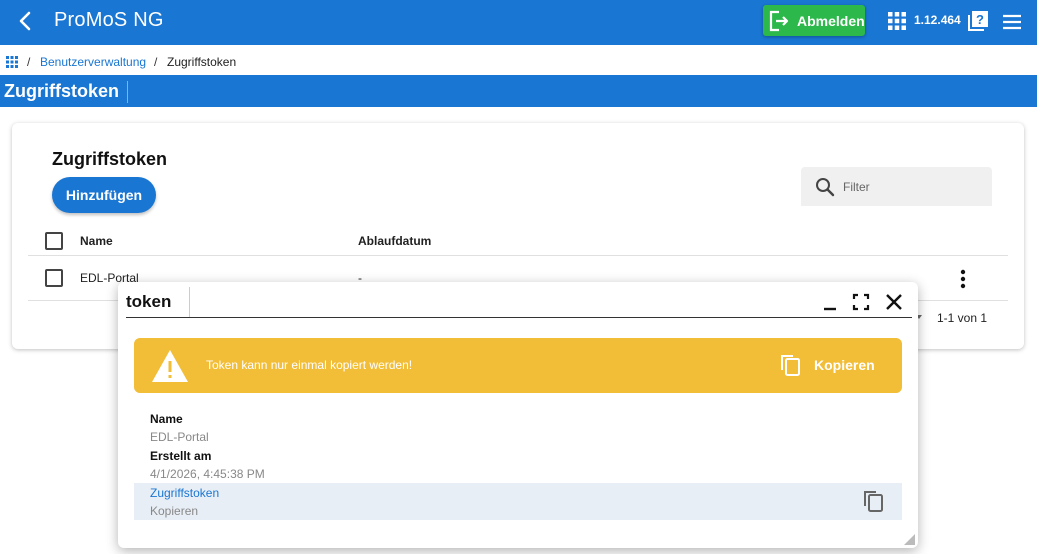  What do you see at coordinates (207, 474) in the screenshot?
I see `field-value-created: 4/1/2026, 4:45:38 PM` at bounding box center [207, 474].